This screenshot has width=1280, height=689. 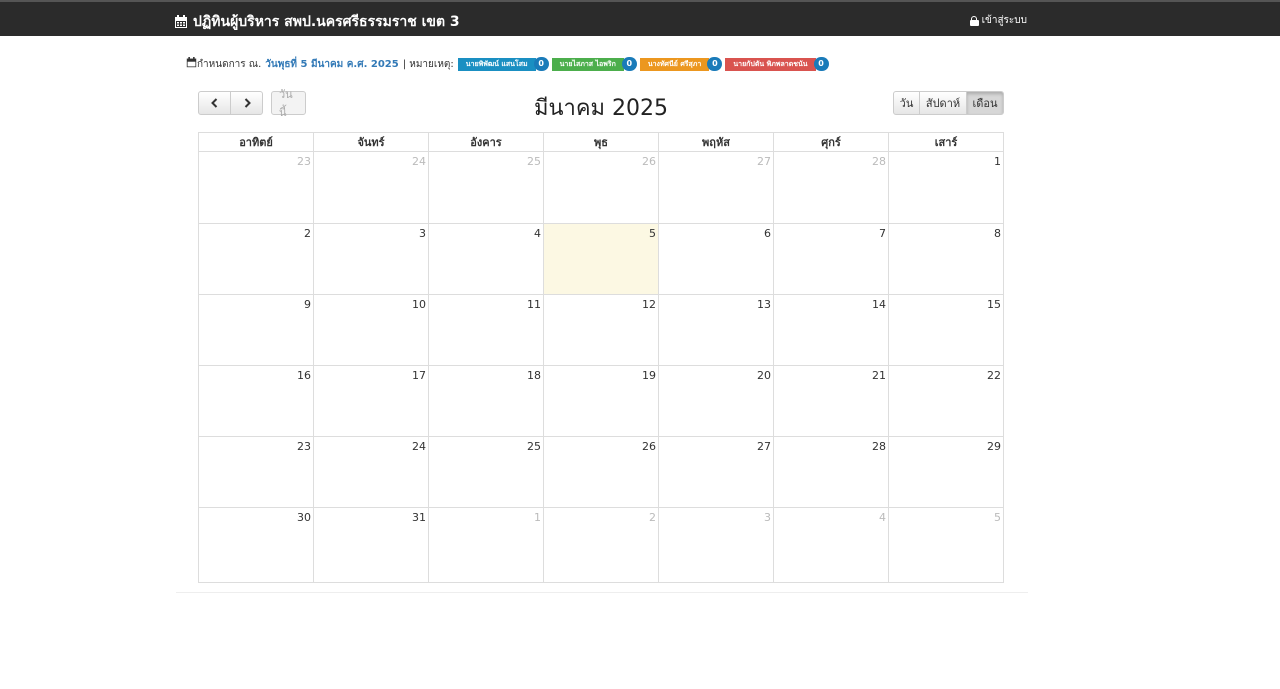 I want to click on day-cell: 10, so click(x=371, y=330).